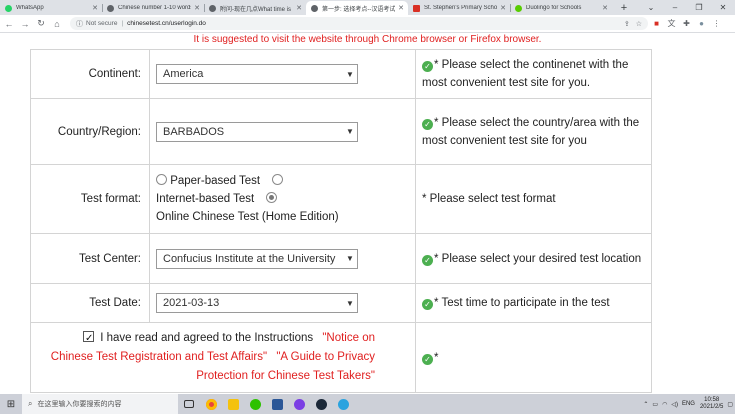  I want to click on notifications-icon: ▢, so click(730, 404).